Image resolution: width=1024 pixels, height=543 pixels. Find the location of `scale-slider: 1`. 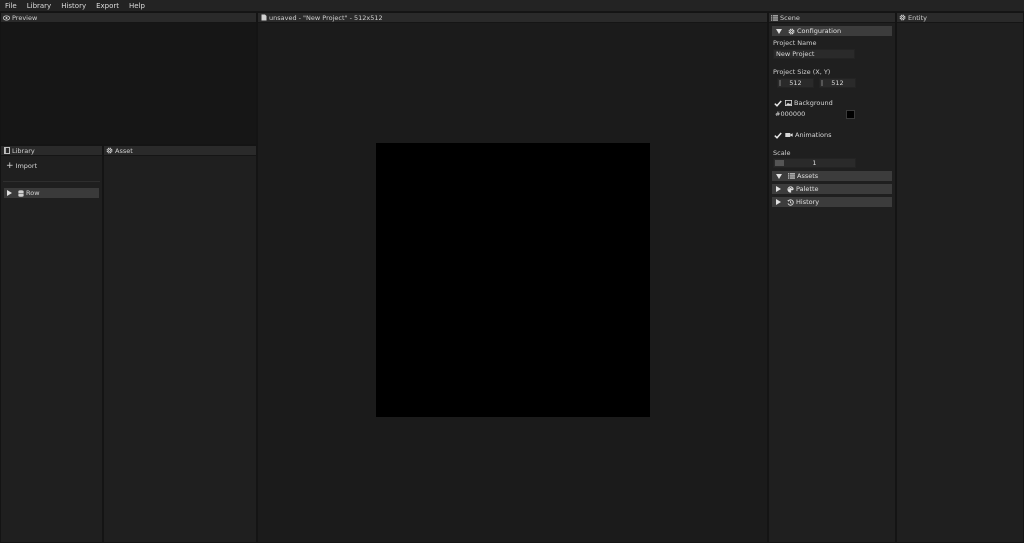

scale-slider: 1 is located at coordinates (814, 163).